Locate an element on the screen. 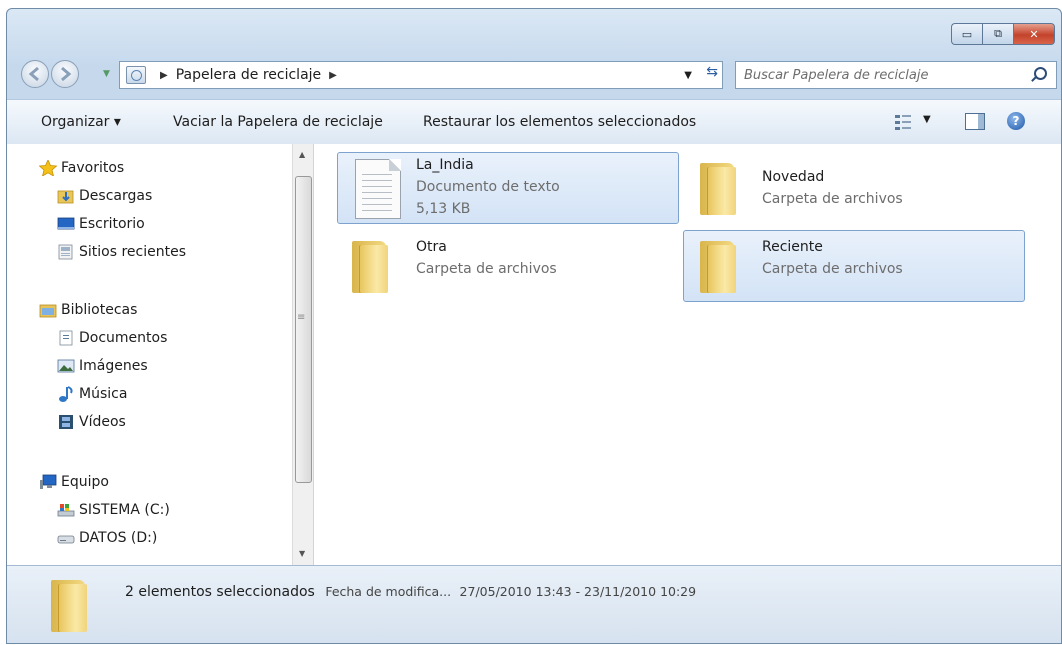 The width and height of the screenshot is (1062, 645). music-note-icon is located at coordinates (66, 394).